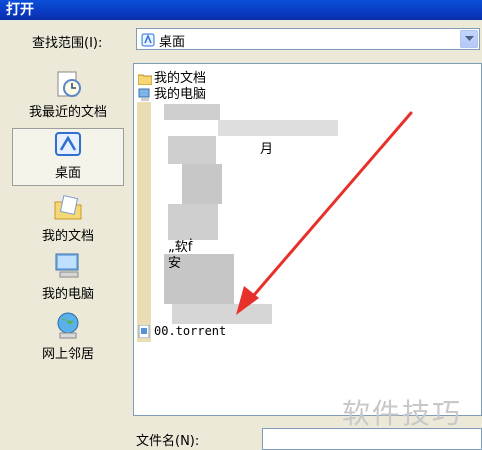 The width and height of the screenshot is (482, 450). I want to click on watermark-text: 软件技巧, so click(402, 413).